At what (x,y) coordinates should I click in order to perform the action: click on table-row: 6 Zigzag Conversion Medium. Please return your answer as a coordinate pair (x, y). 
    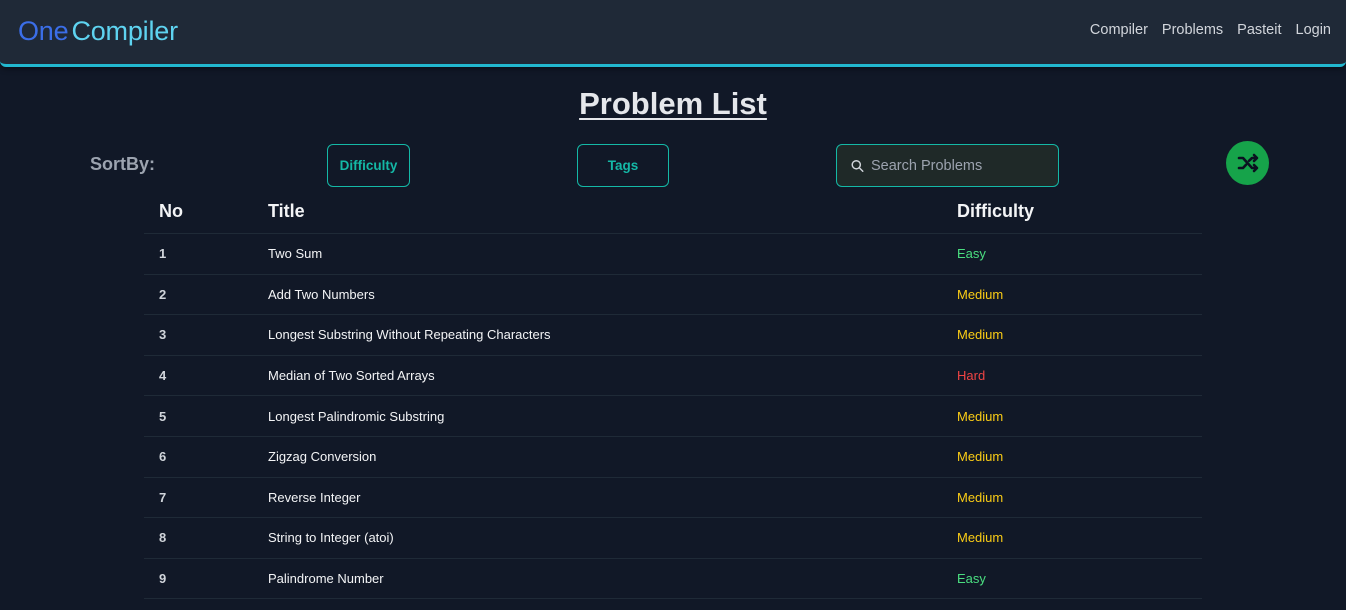
    Looking at the image, I should click on (673, 457).